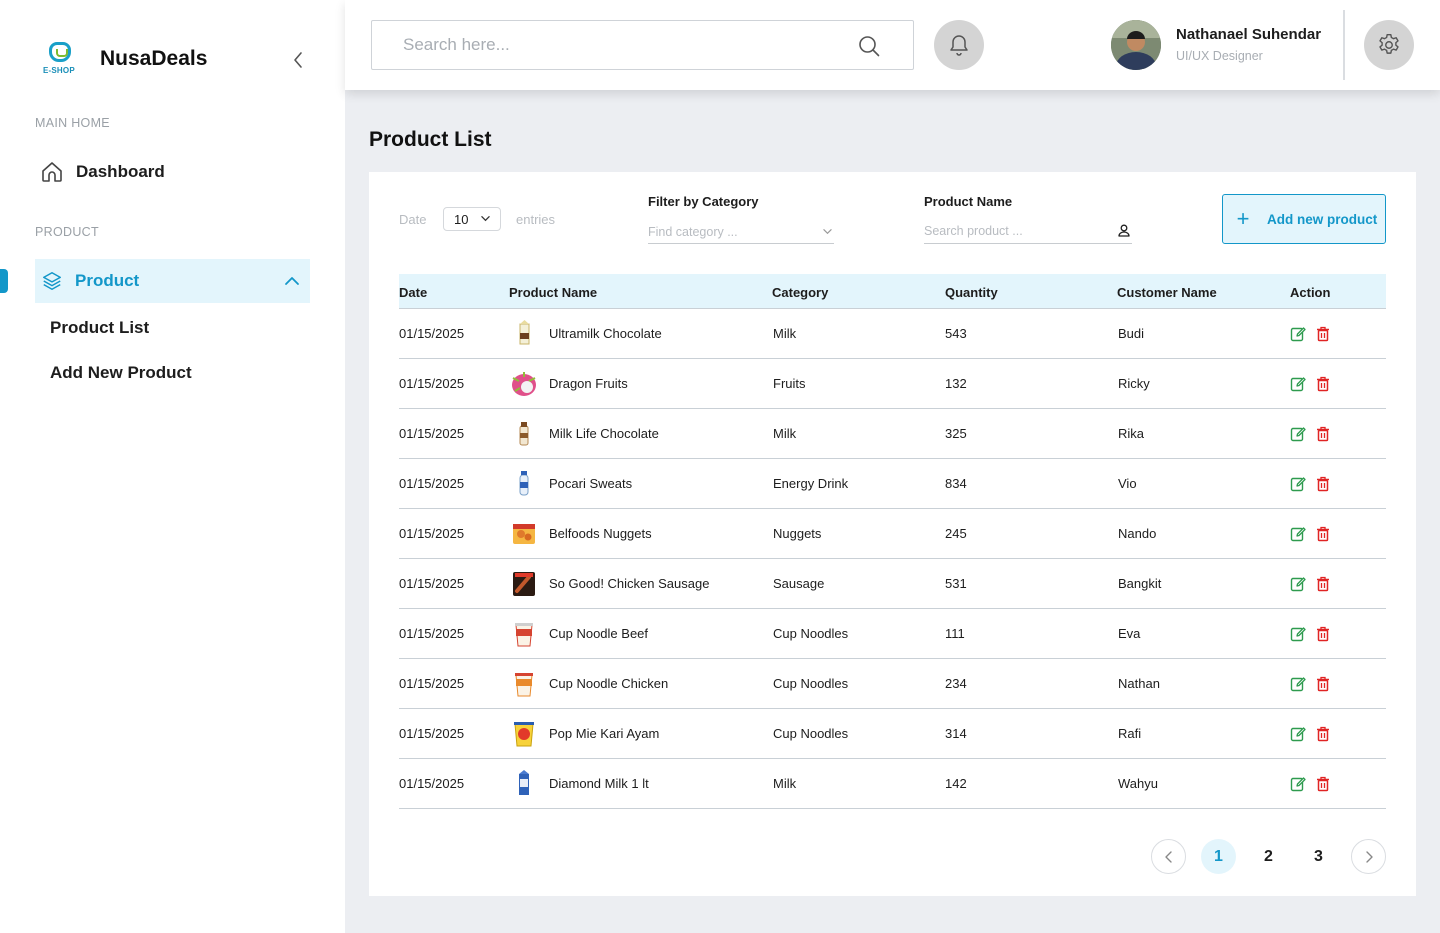 This screenshot has height=933, width=1440. Describe the element at coordinates (1134, 383) in the screenshot. I see `cell-customer-name: Ricky` at that location.